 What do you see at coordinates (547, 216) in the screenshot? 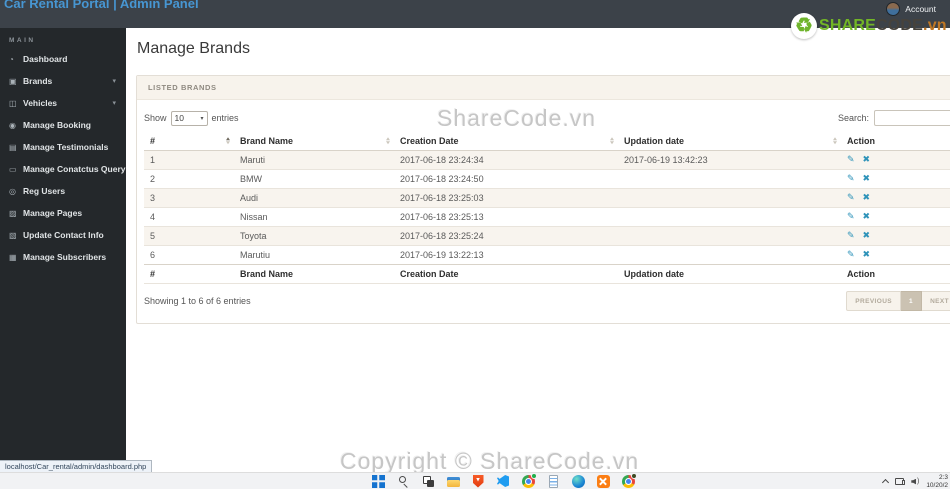
I see `table-row: 4 Nissan 2017-06-18 23:25:13 ✎ ✖` at bounding box center [547, 216].